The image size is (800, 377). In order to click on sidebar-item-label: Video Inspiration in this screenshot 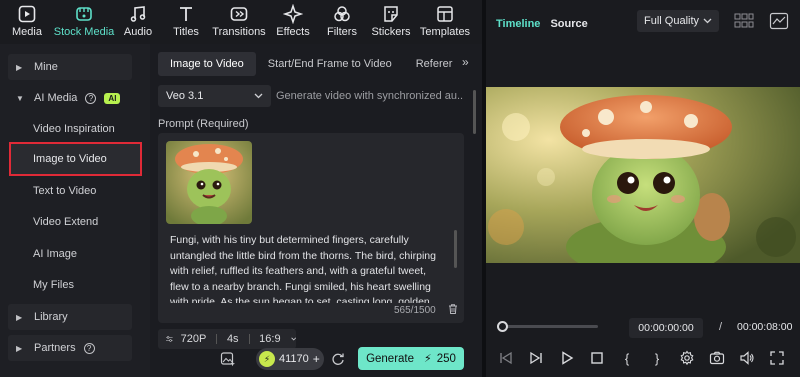, I will do `click(74, 129)`.